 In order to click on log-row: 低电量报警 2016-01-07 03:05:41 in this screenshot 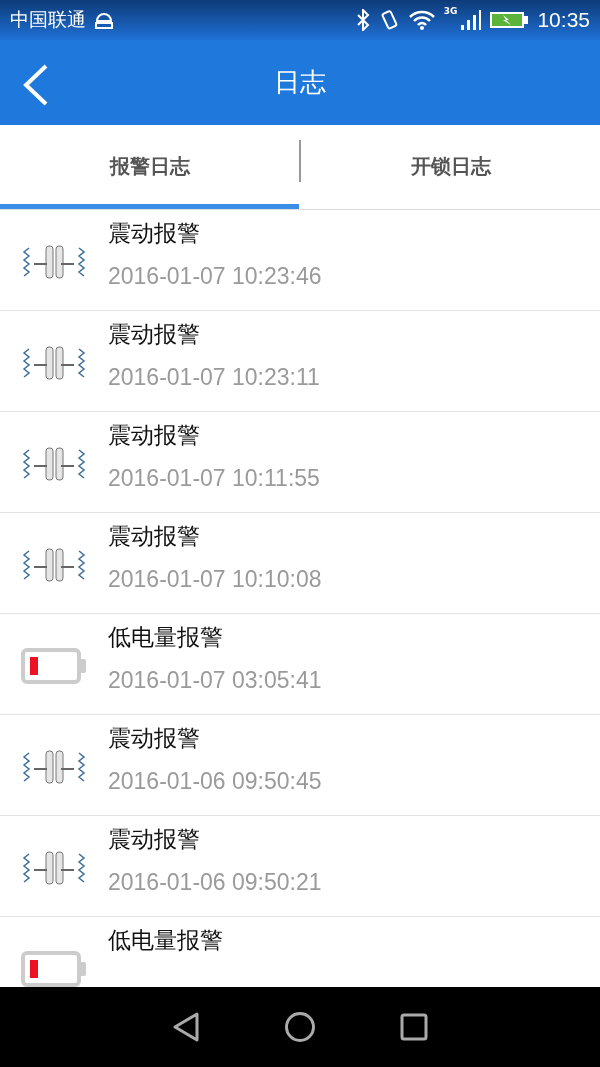, I will do `click(300, 664)`.